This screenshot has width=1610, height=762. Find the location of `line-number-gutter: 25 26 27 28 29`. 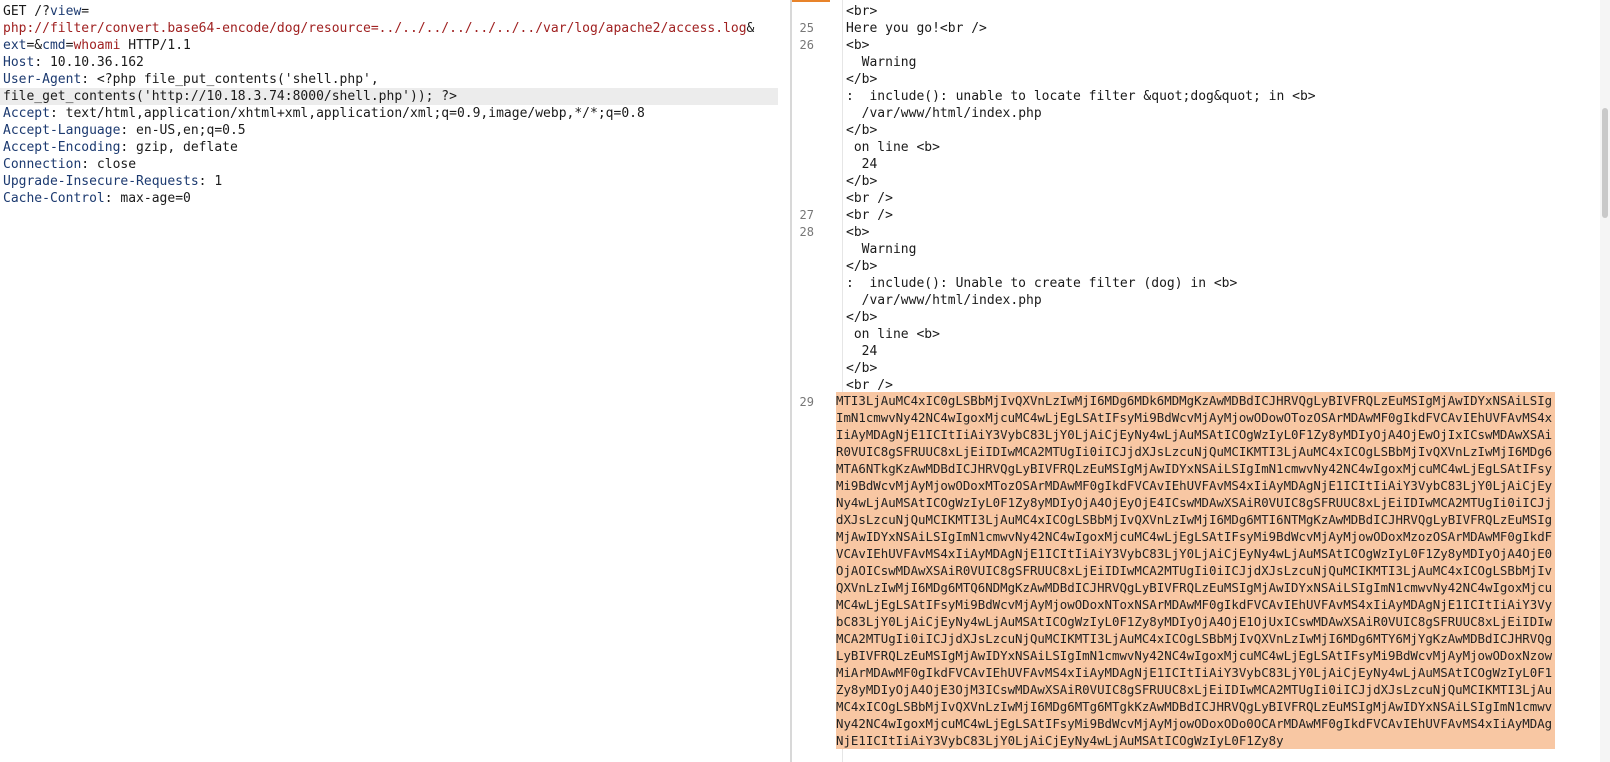

line-number-gutter: 25 26 27 28 29 is located at coordinates (803, 207).